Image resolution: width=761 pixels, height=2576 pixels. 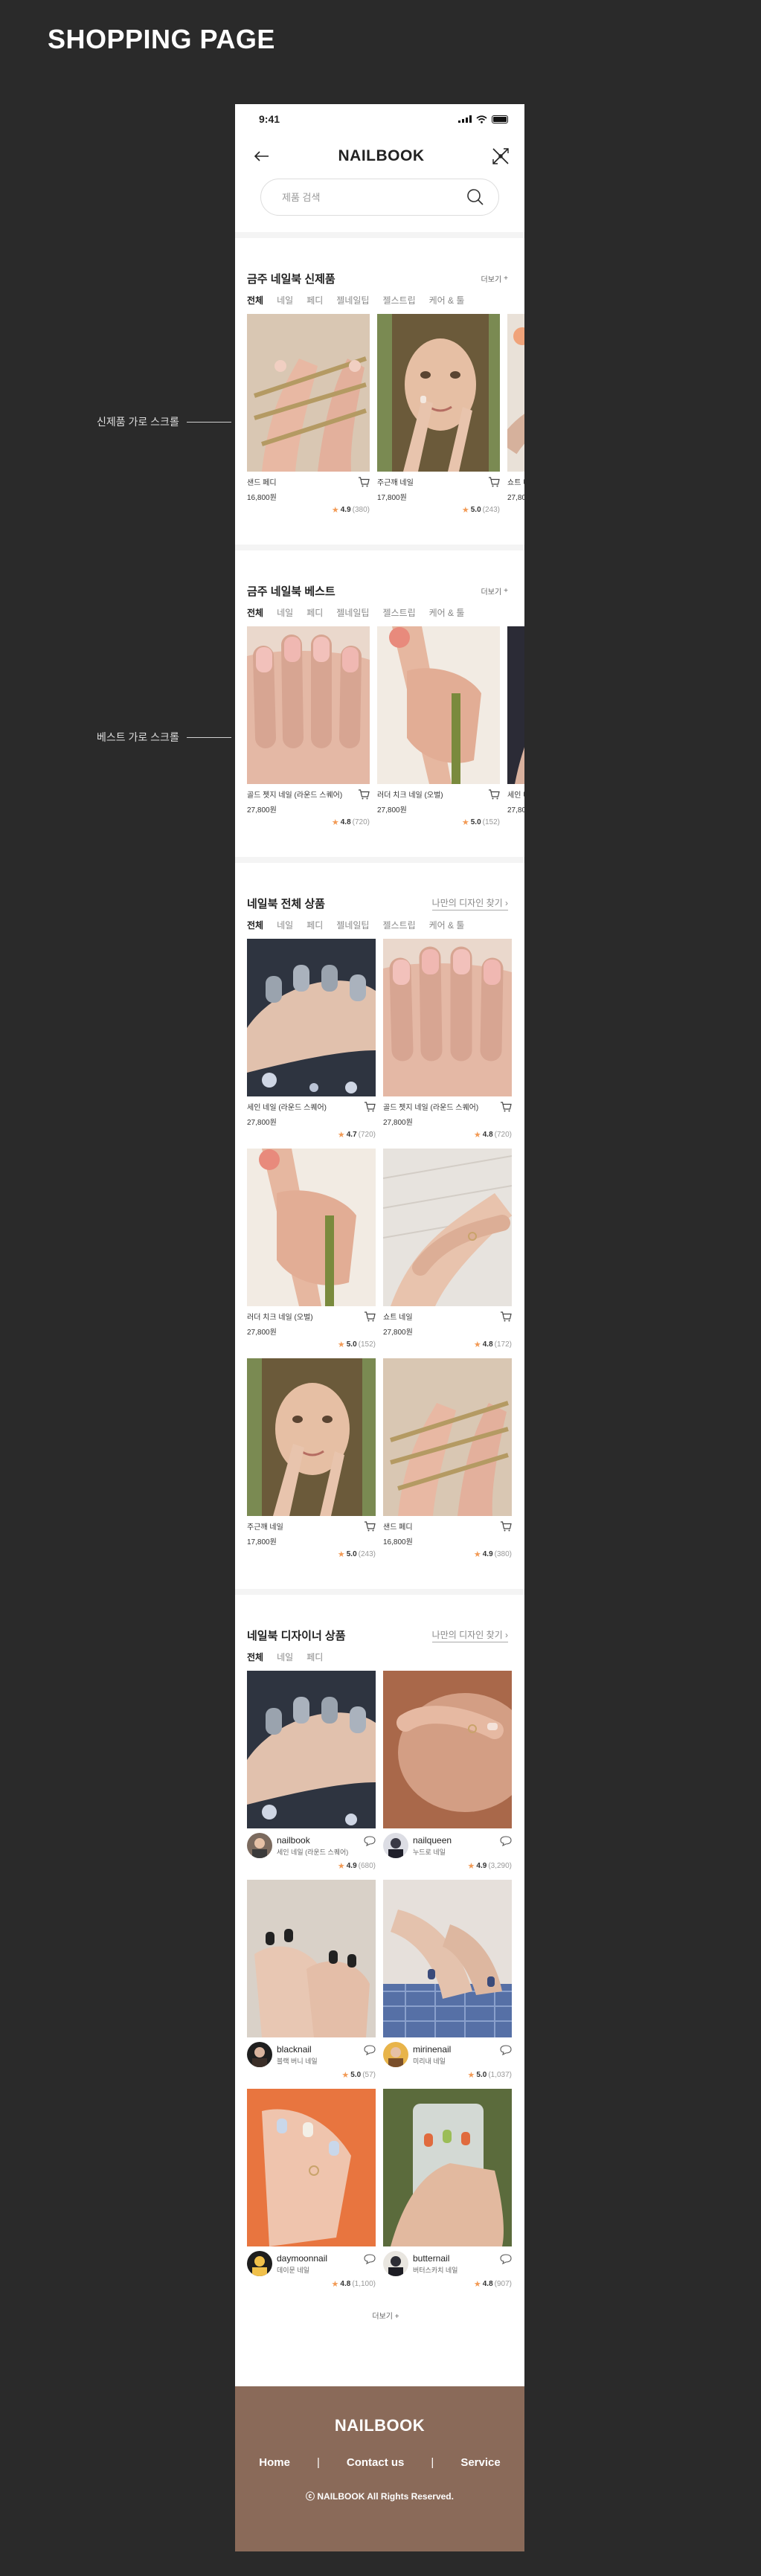 I want to click on product-card: 쇼트 네일 27,800원, so click(x=515, y=414).